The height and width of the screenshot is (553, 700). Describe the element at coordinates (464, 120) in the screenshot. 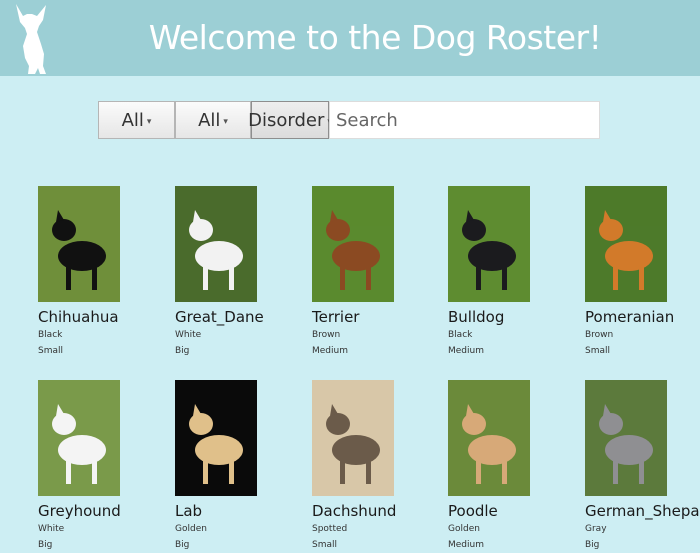

I see `search-input` at that location.